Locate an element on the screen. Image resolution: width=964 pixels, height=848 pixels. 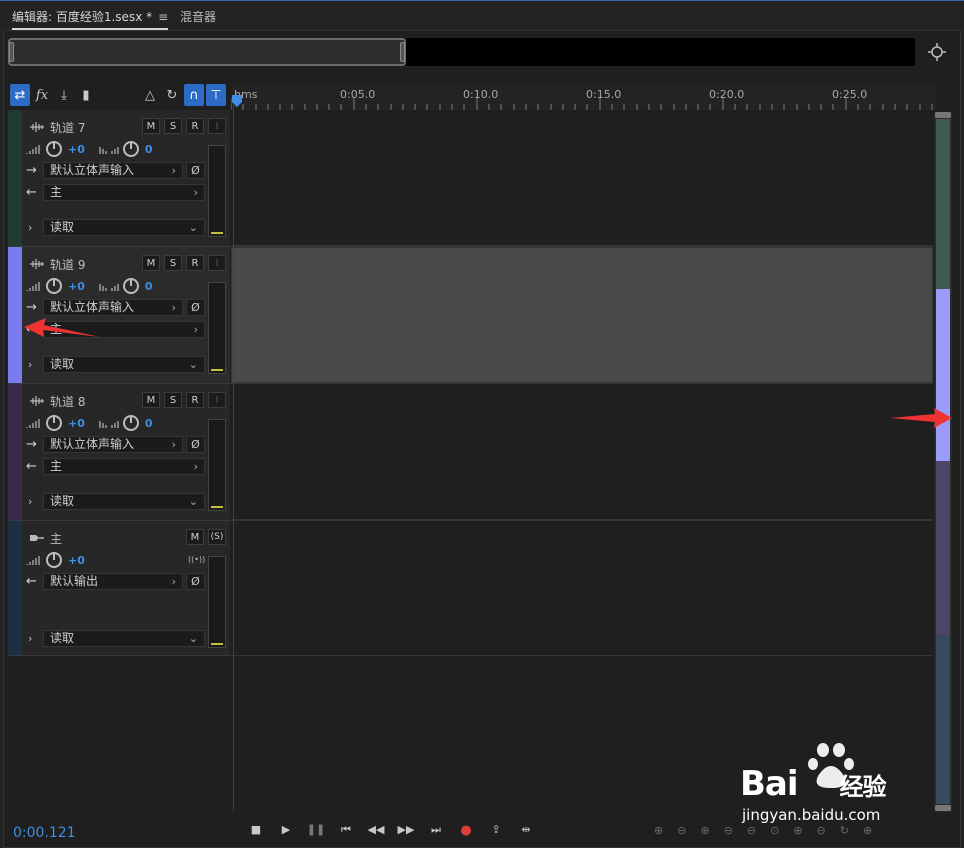
volume-icon is located at coordinates (33, 560).